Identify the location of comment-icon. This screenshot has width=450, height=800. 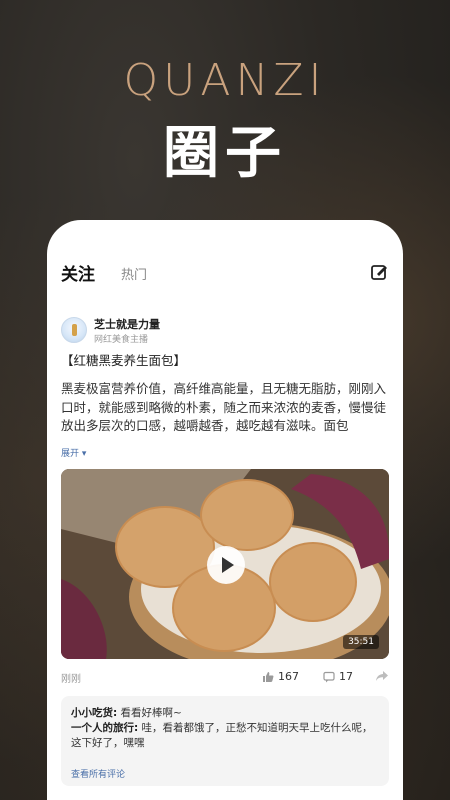
(329, 676).